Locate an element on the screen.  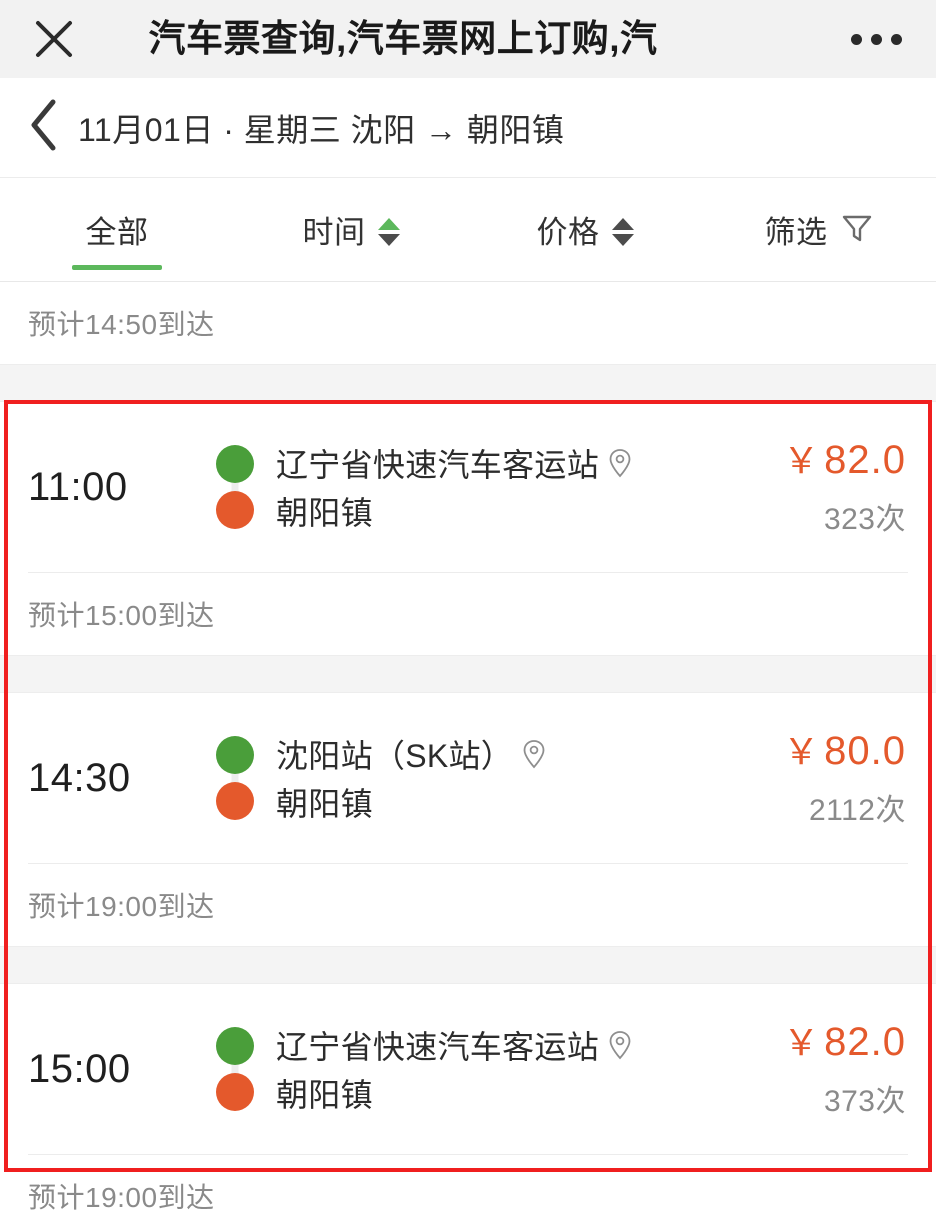
tab-filter: 筛选 is located at coordinates (819, 230).